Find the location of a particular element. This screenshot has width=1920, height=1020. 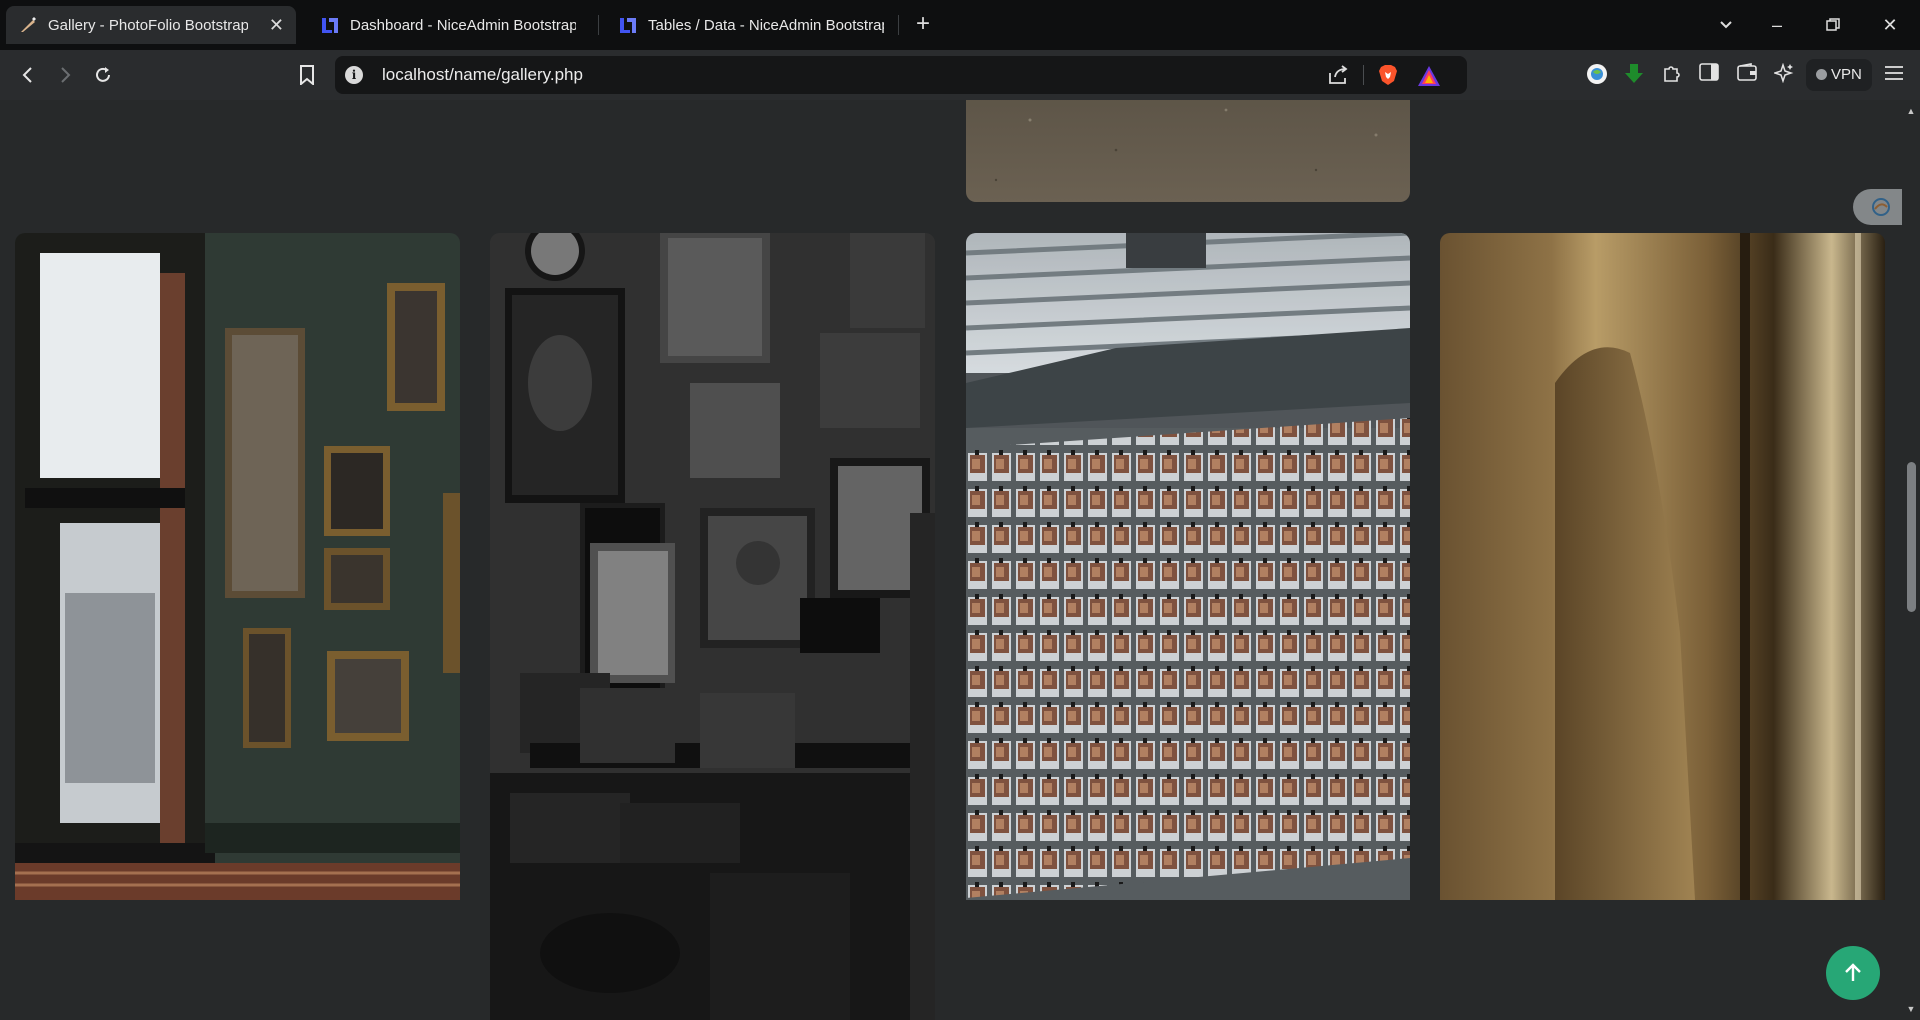

tab-search-chevron-icon is located at coordinates (1726, 25).